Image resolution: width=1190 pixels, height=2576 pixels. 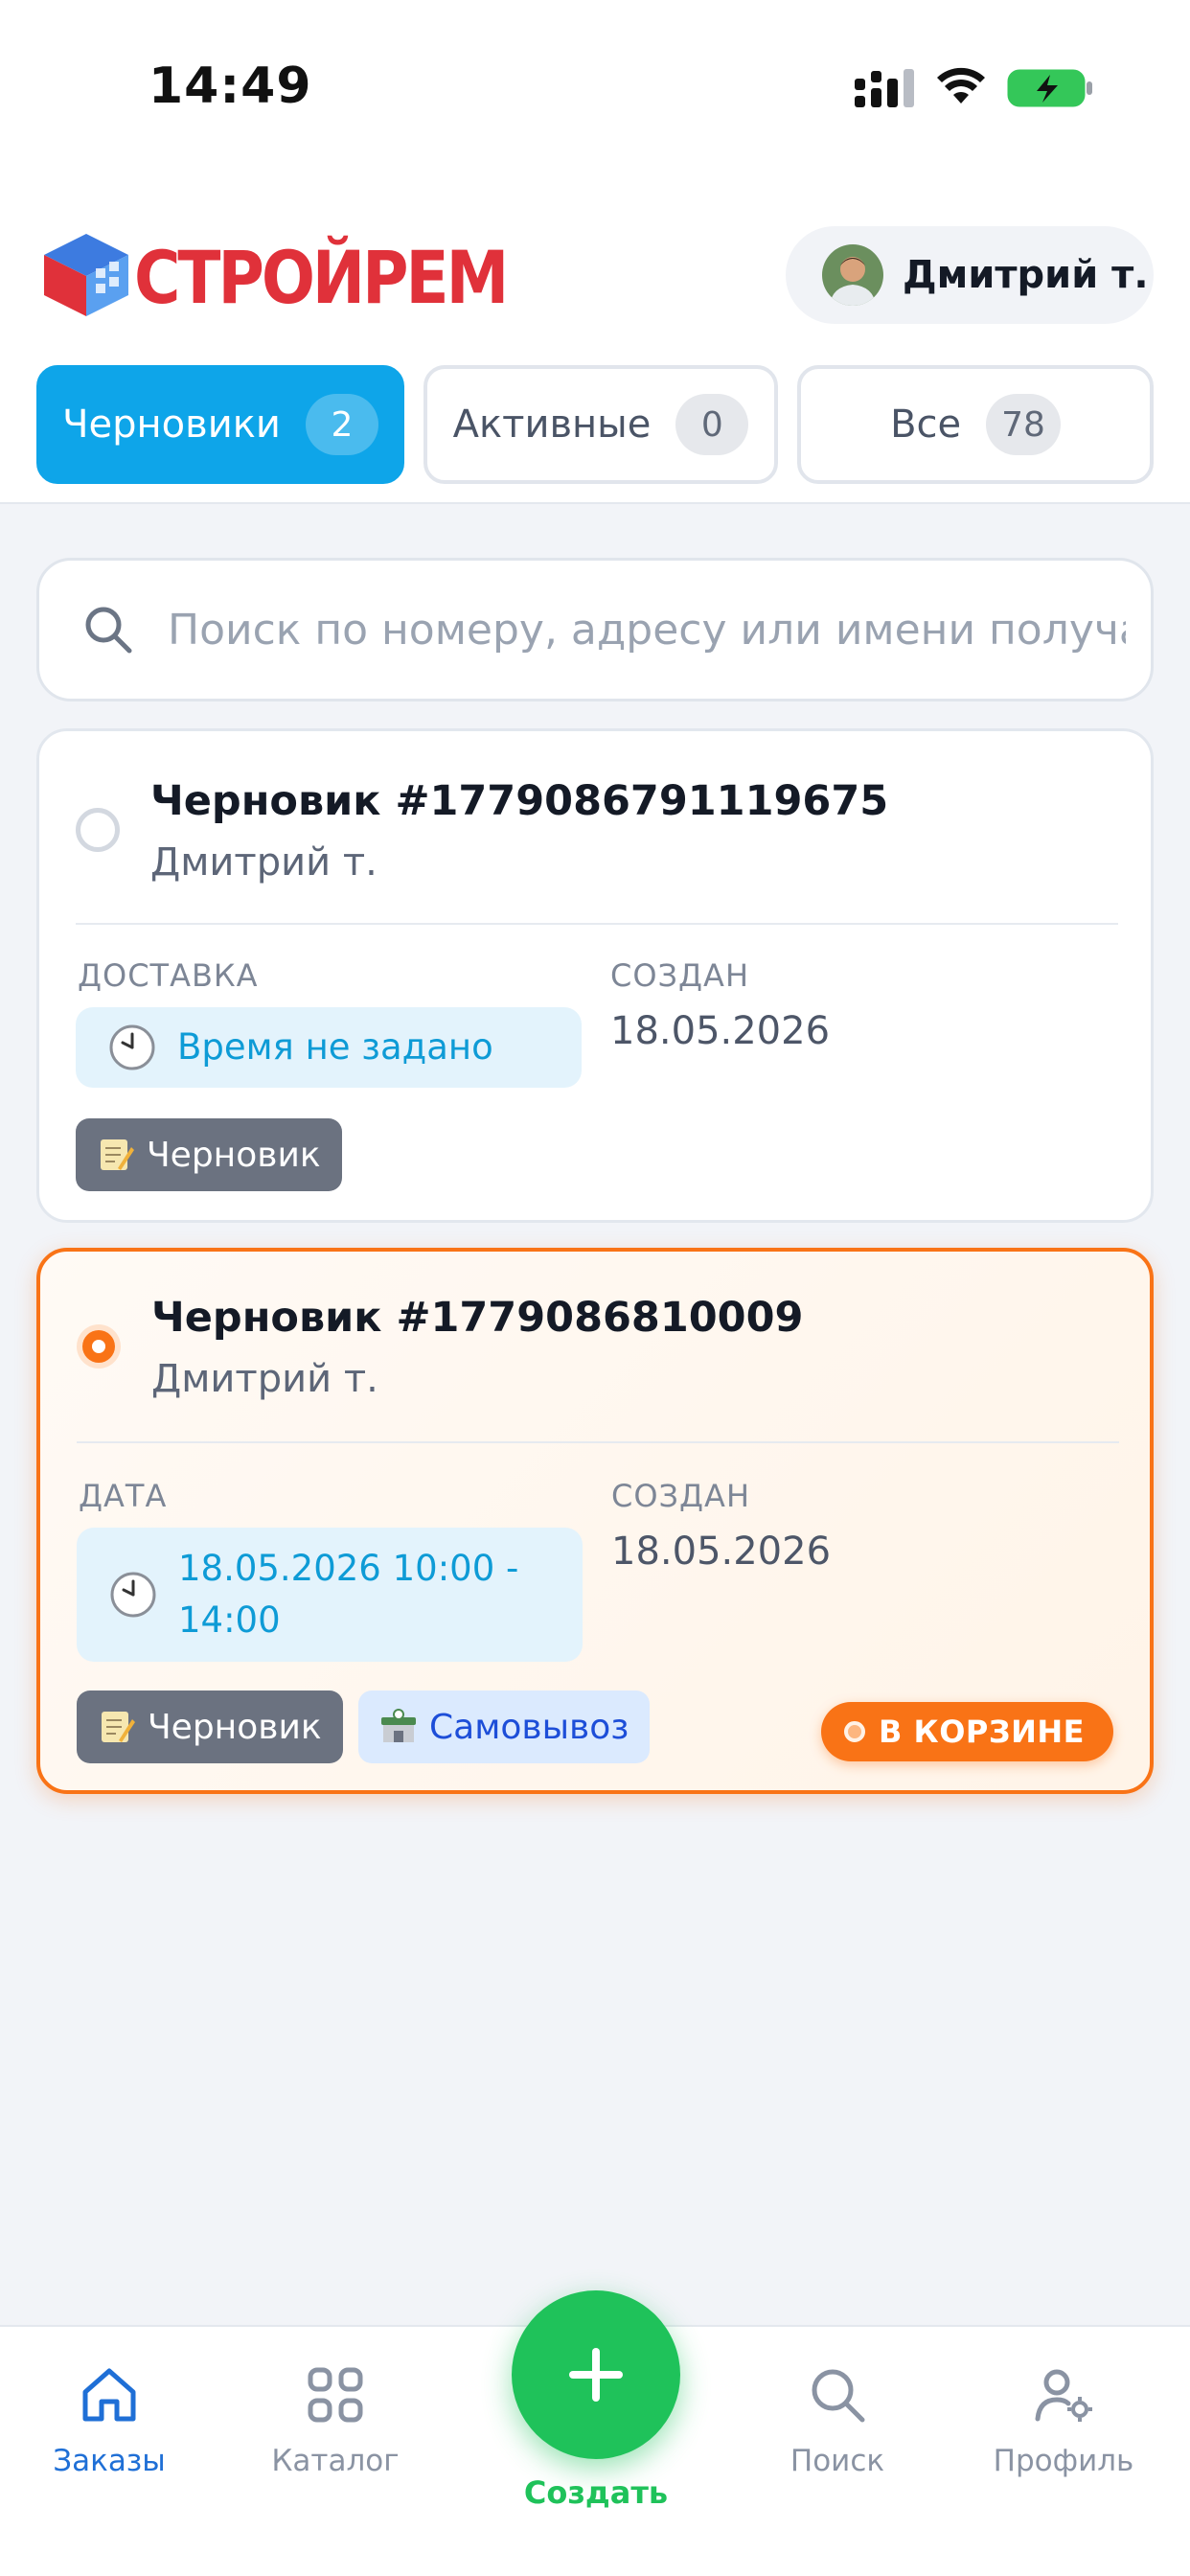 I want to click on create-label: Создать, so click(x=596, y=2492).